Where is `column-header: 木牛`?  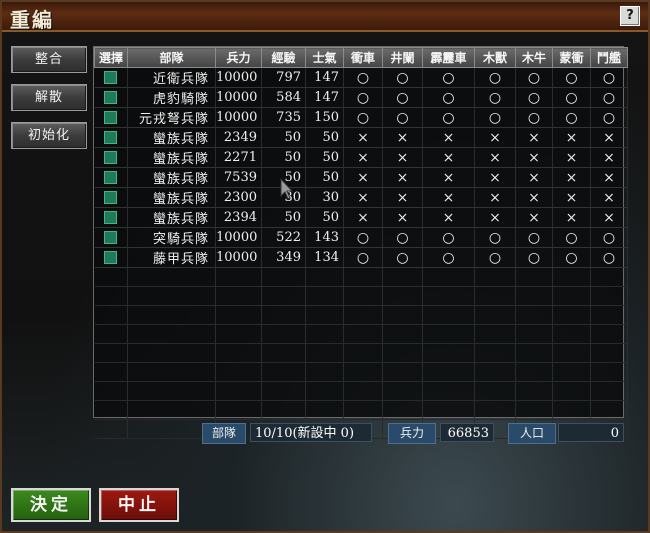 column-header: 木牛 is located at coordinates (534, 57).